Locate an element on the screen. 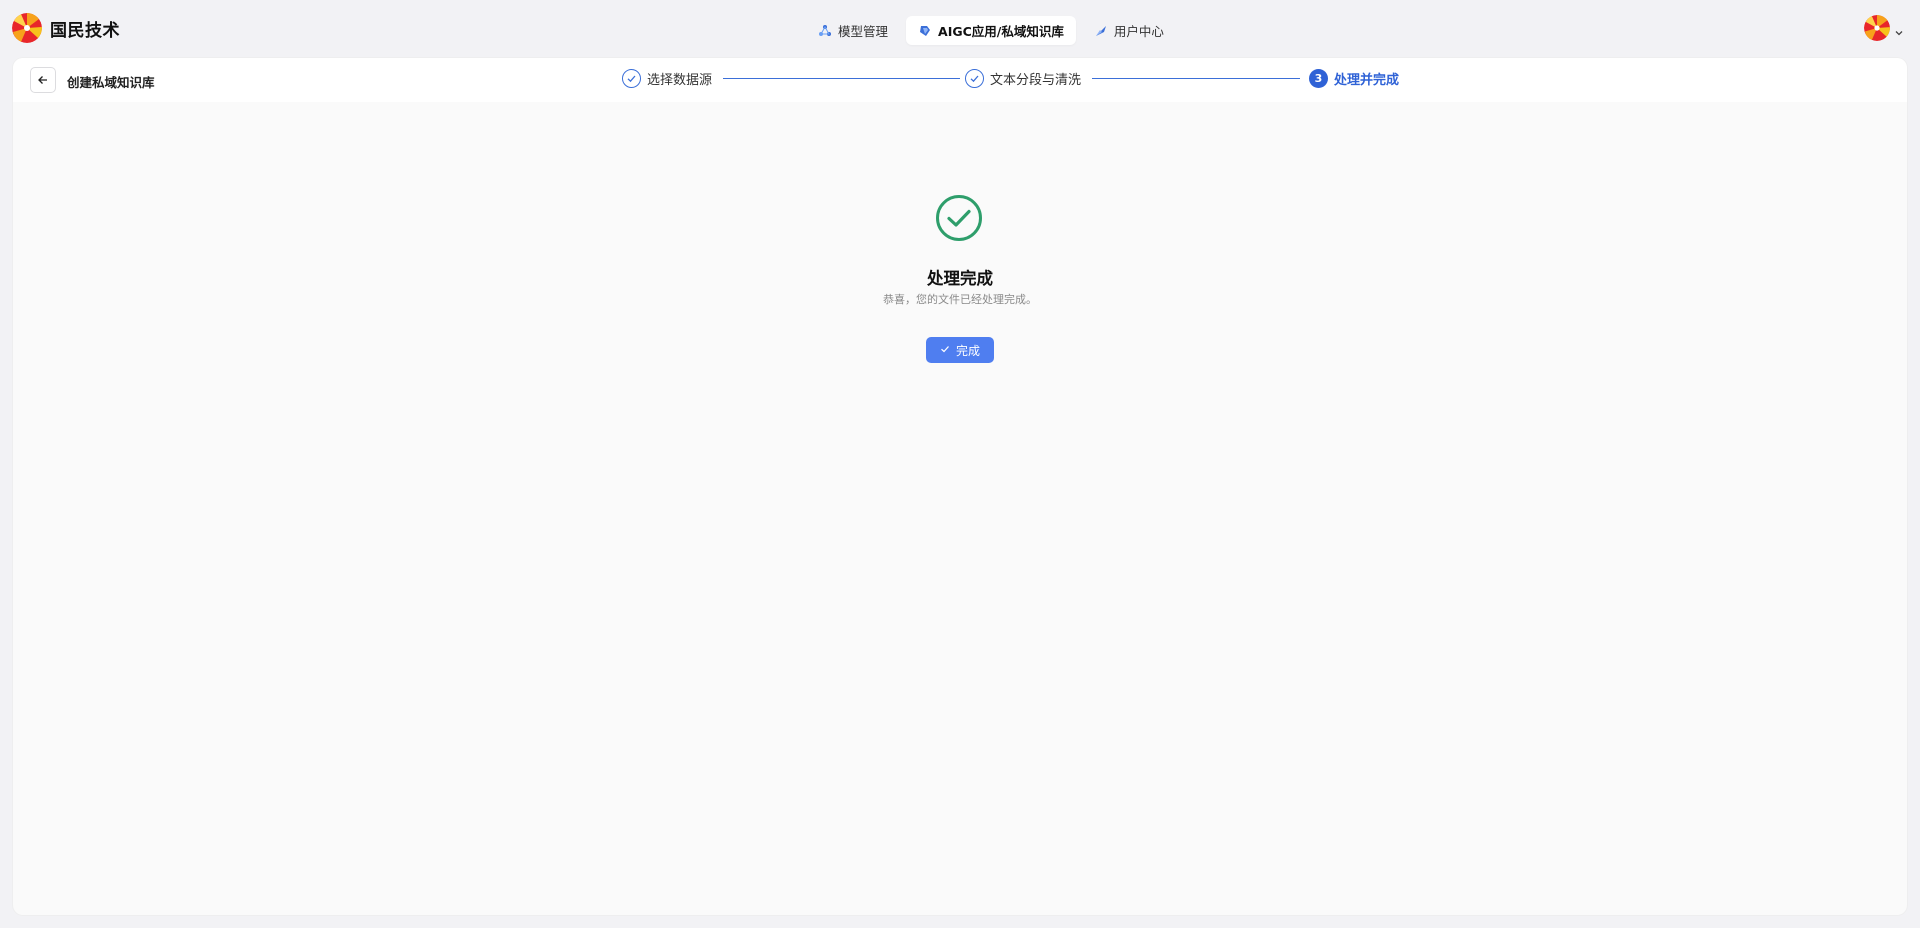 The image size is (1920, 928). step-label: 处理并完成 is located at coordinates (1367, 80).